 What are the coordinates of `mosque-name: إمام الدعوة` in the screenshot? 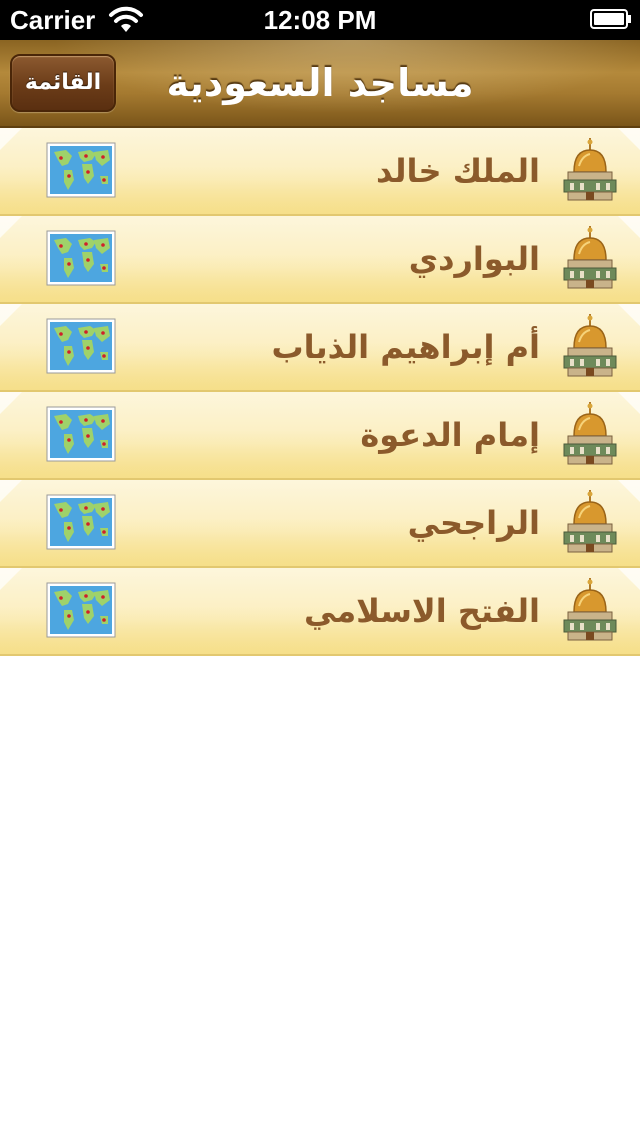 It's located at (450, 435).